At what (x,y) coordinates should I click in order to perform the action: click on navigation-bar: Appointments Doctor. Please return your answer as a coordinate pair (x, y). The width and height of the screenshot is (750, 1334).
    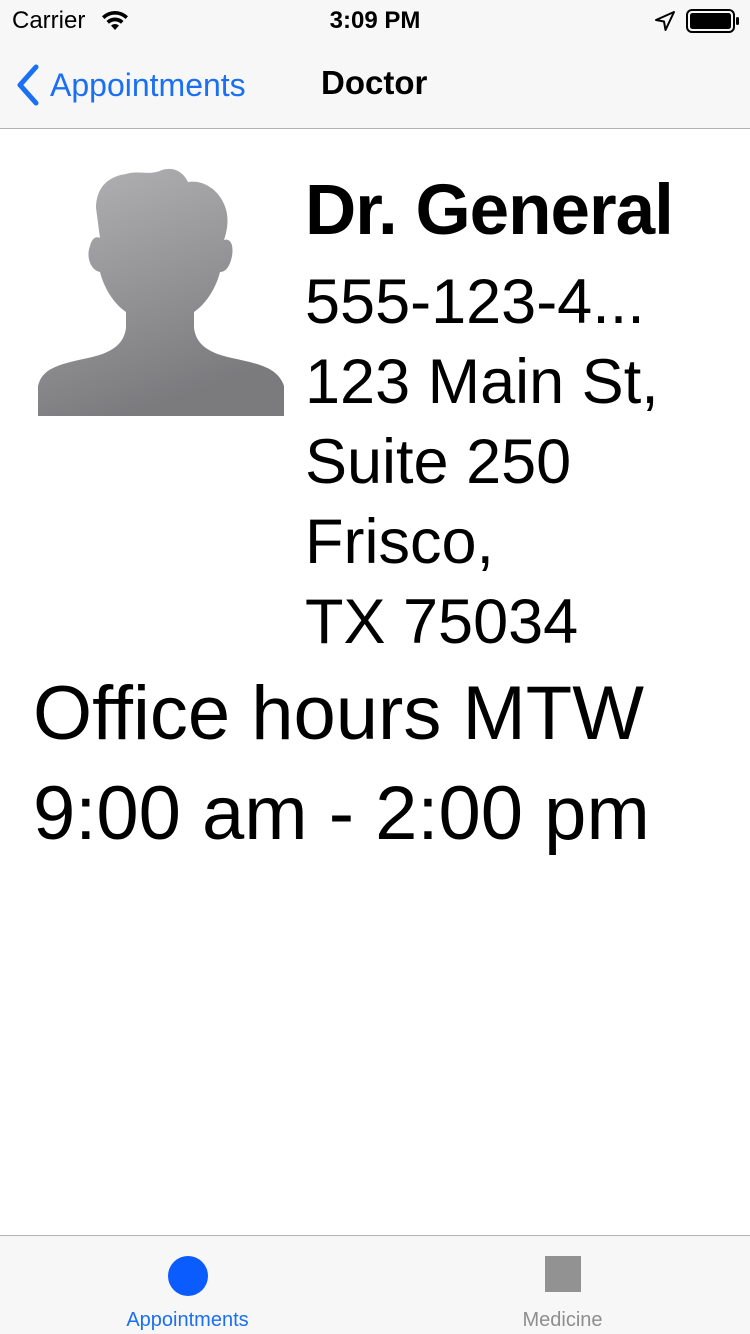
    Looking at the image, I should click on (375, 84).